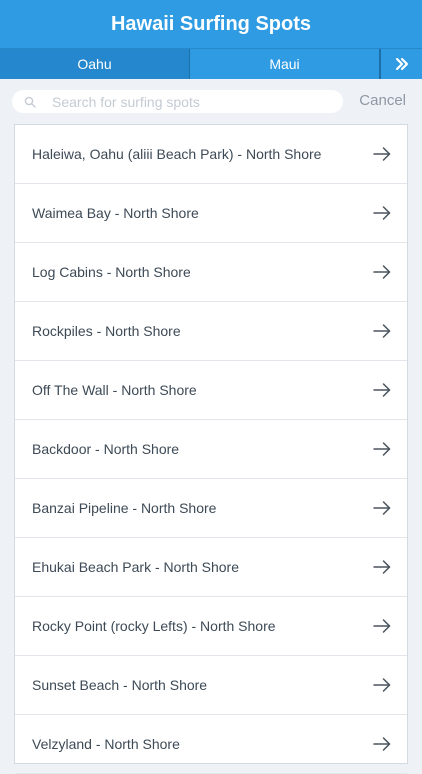 The image size is (422, 774). I want to click on list-item: Banzai Pipeline - North Shore, so click(211, 508).